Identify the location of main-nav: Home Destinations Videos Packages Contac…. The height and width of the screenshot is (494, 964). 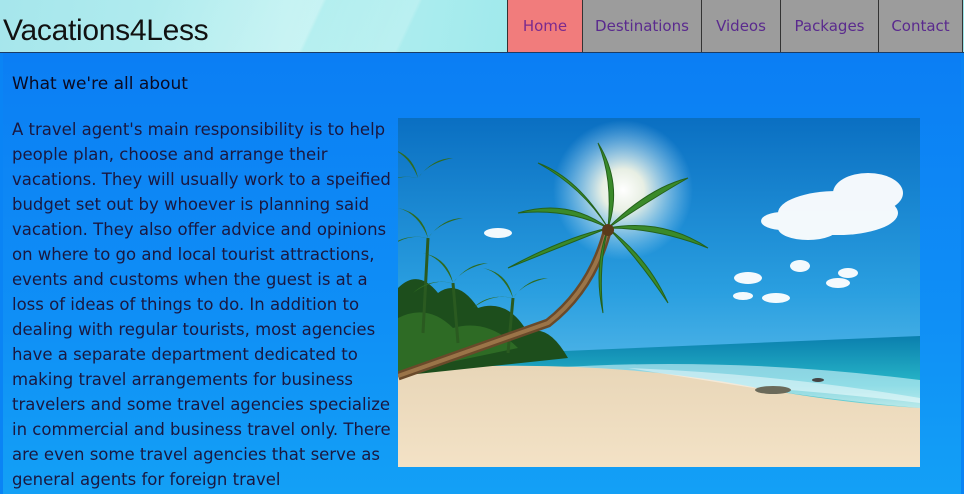
(735, 26).